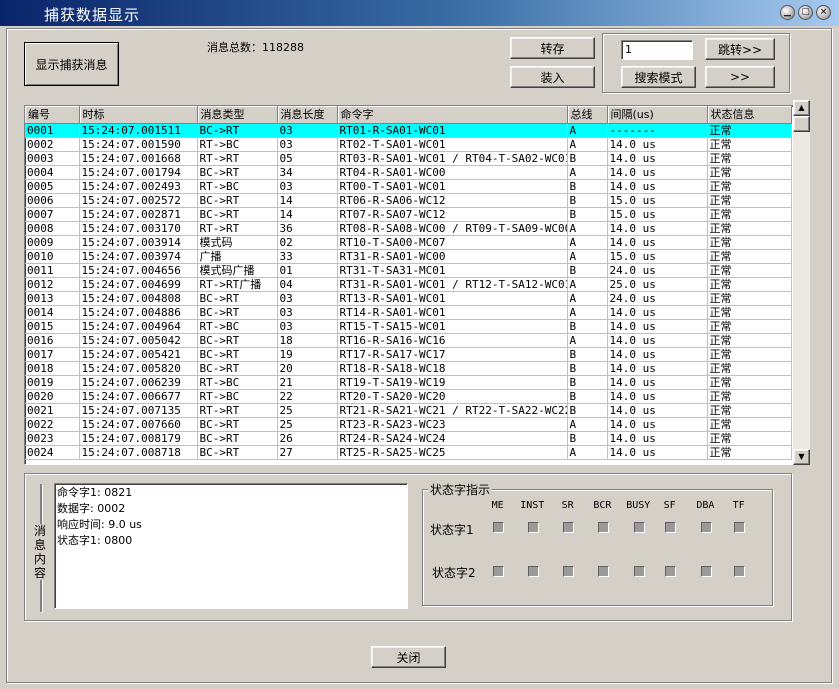 This screenshot has width=839, height=689. What do you see at coordinates (787, 12) in the screenshot?
I see `minimize-icon: ▁` at bounding box center [787, 12].